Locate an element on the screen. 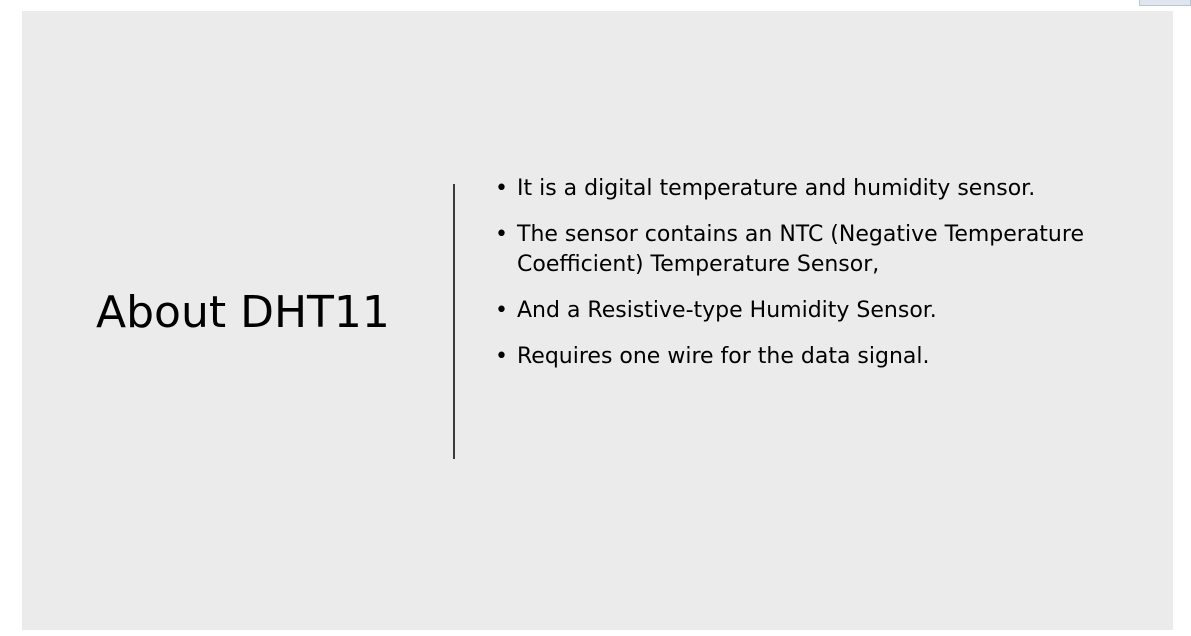  bullet-item: • And a Resistive-type Humidity Sensor. is located at coordinates (815, 311).